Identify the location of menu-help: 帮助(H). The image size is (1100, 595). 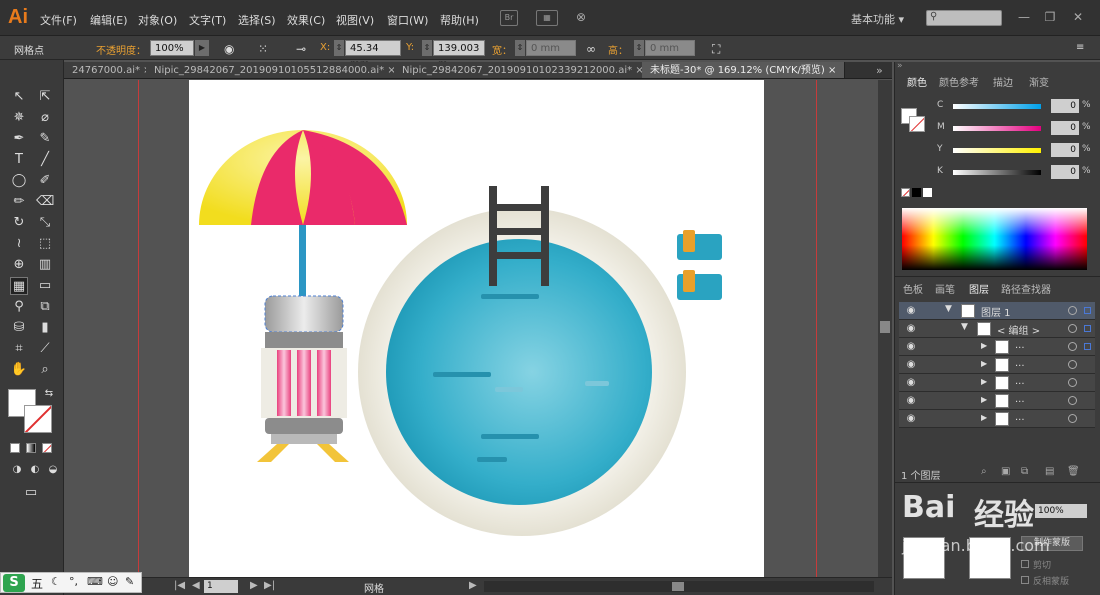
(459, 20).